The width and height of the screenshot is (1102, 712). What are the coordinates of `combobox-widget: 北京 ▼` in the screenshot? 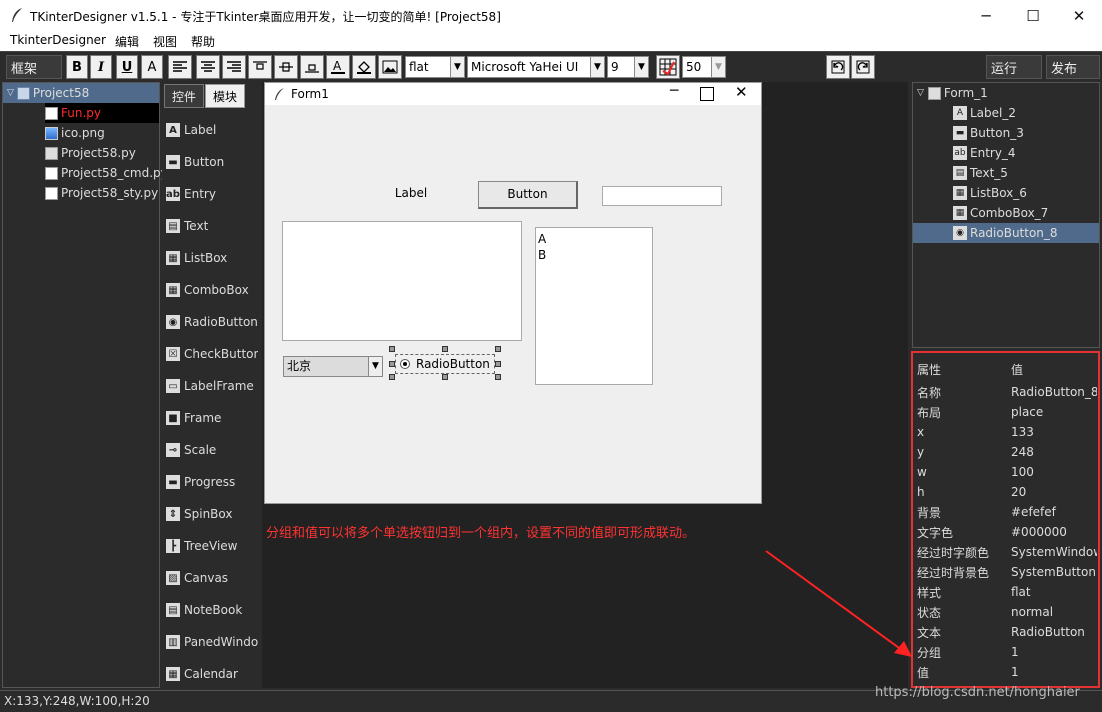 It's located at (333, 366).